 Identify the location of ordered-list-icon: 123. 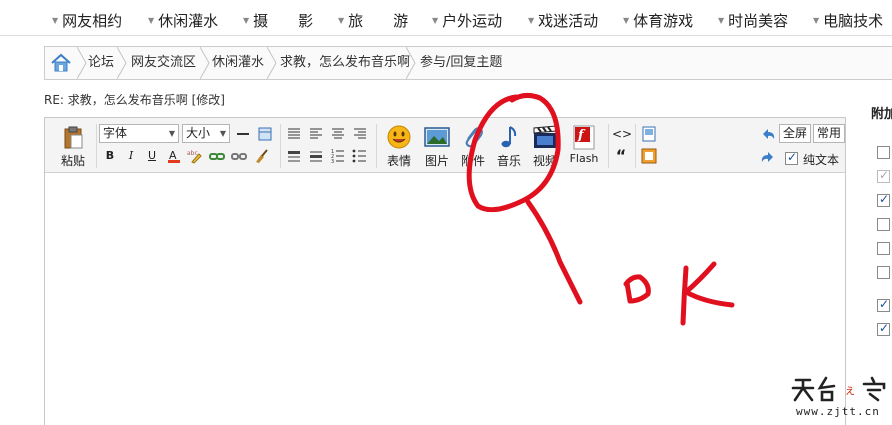
(338, 156).